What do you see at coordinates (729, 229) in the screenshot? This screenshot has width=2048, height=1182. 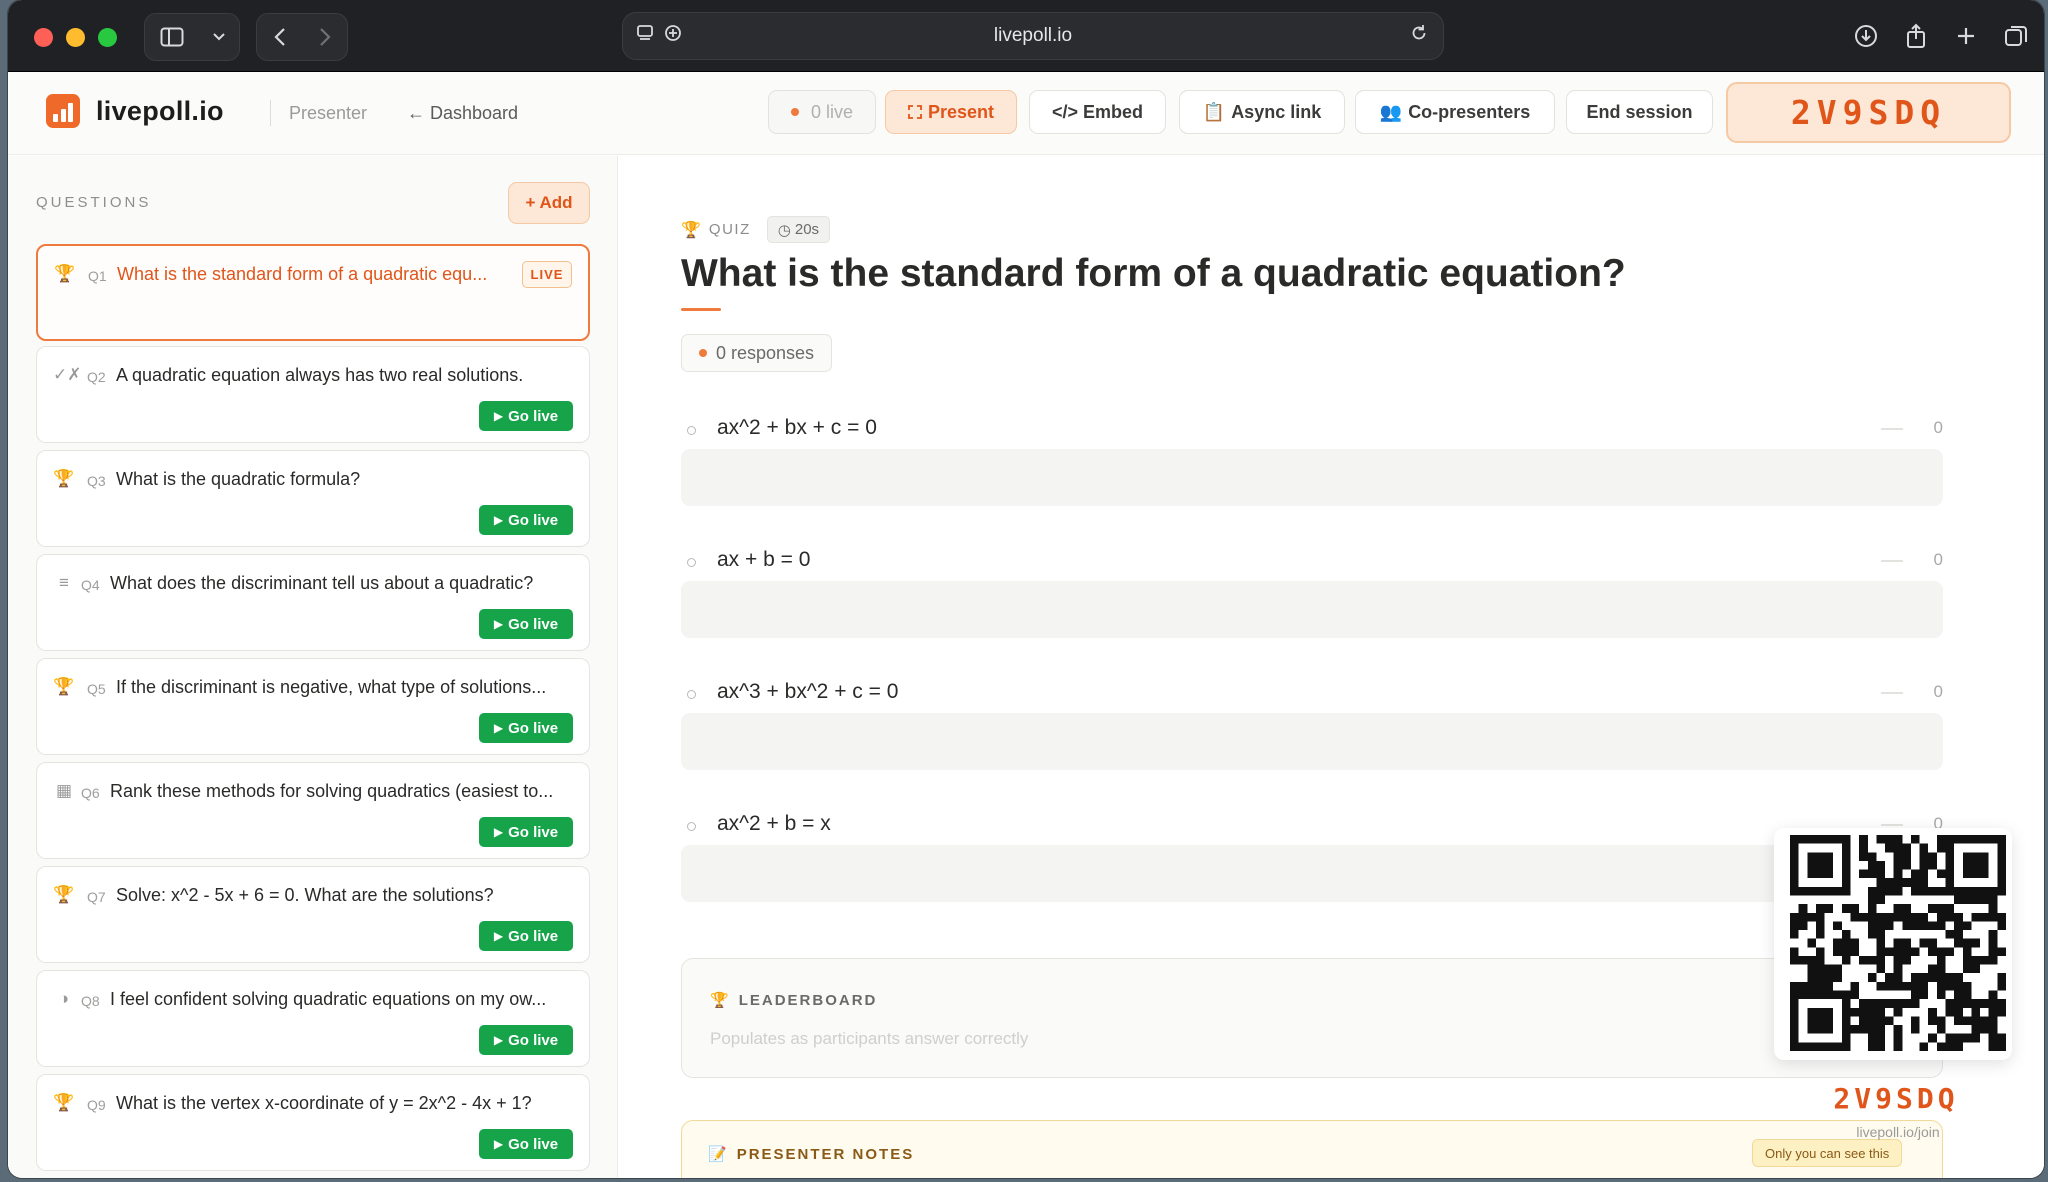 I see `question-type-label: QUIZ` at bounding box center [729, 229].